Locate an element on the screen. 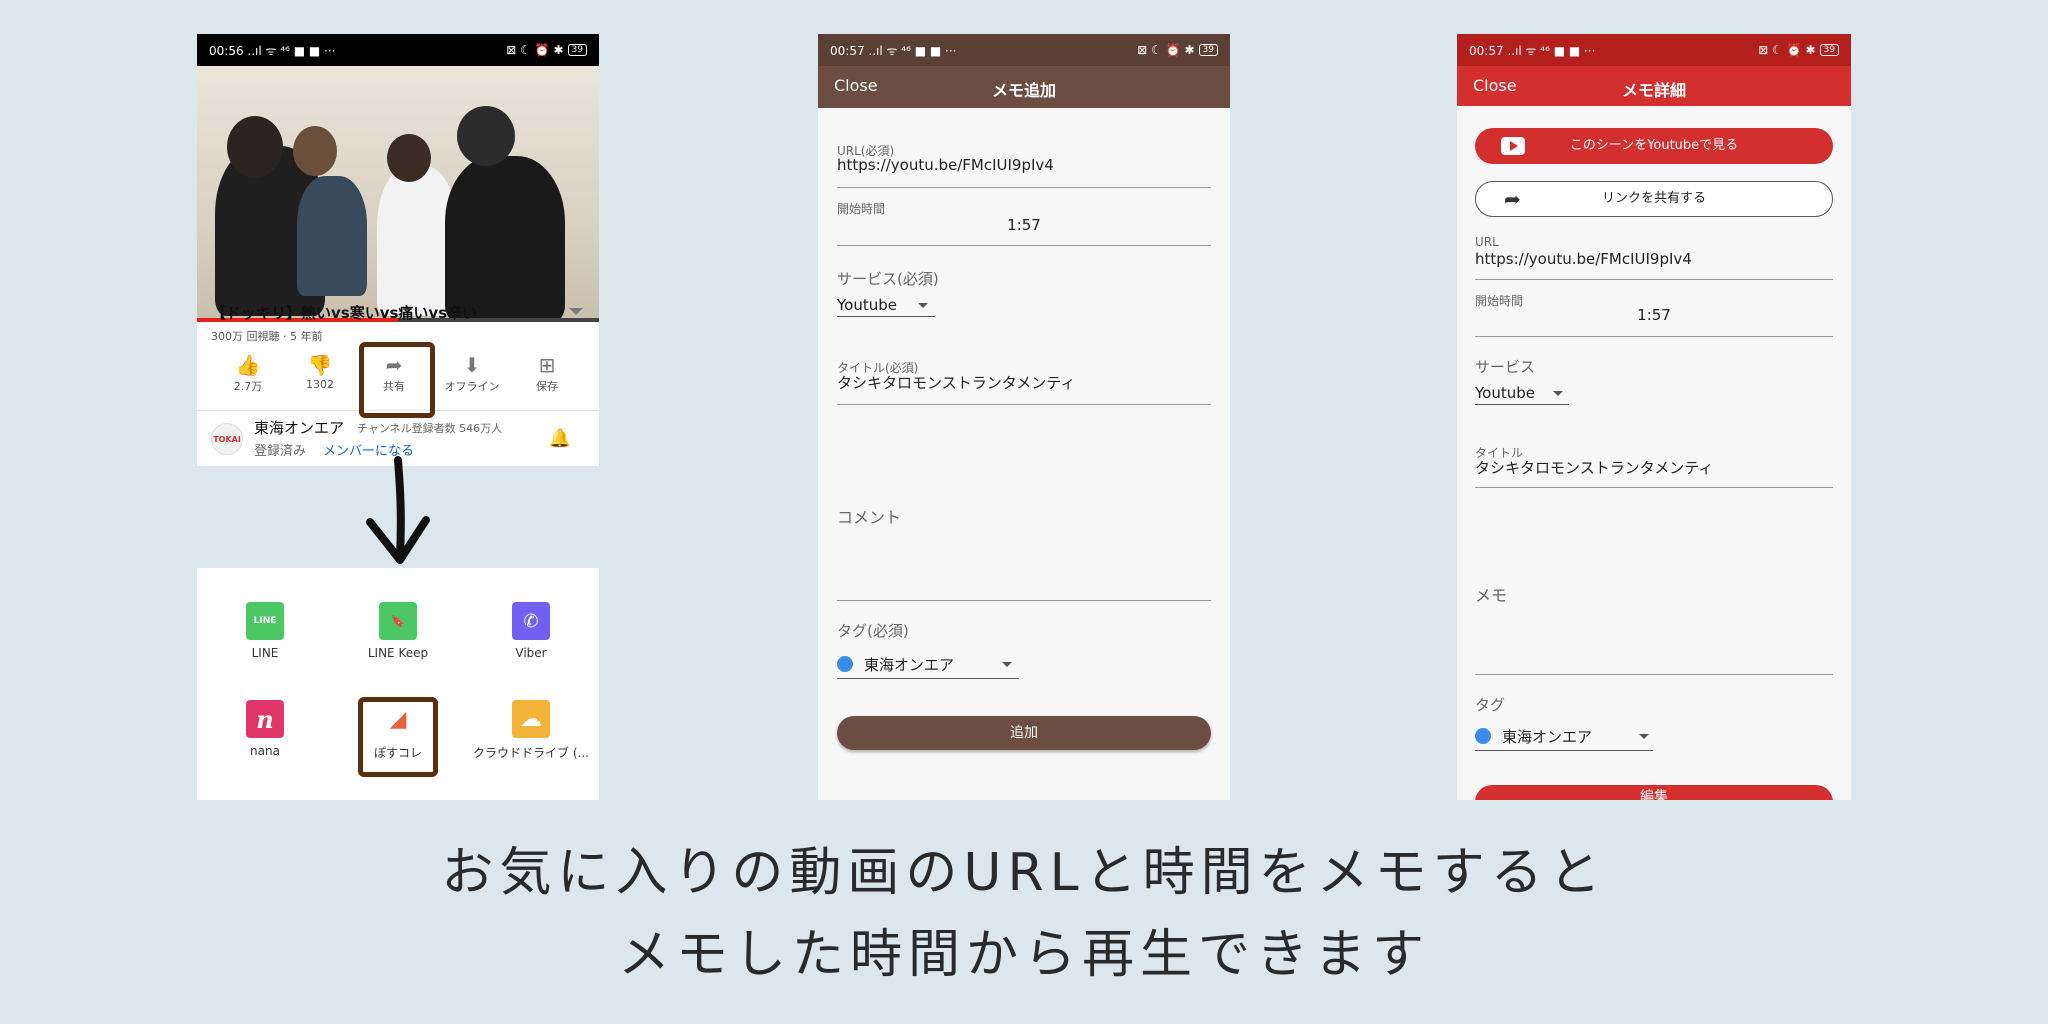 This screenshot has width=2048, height=1024. comment-underline is located at coordinates (1024, 600).